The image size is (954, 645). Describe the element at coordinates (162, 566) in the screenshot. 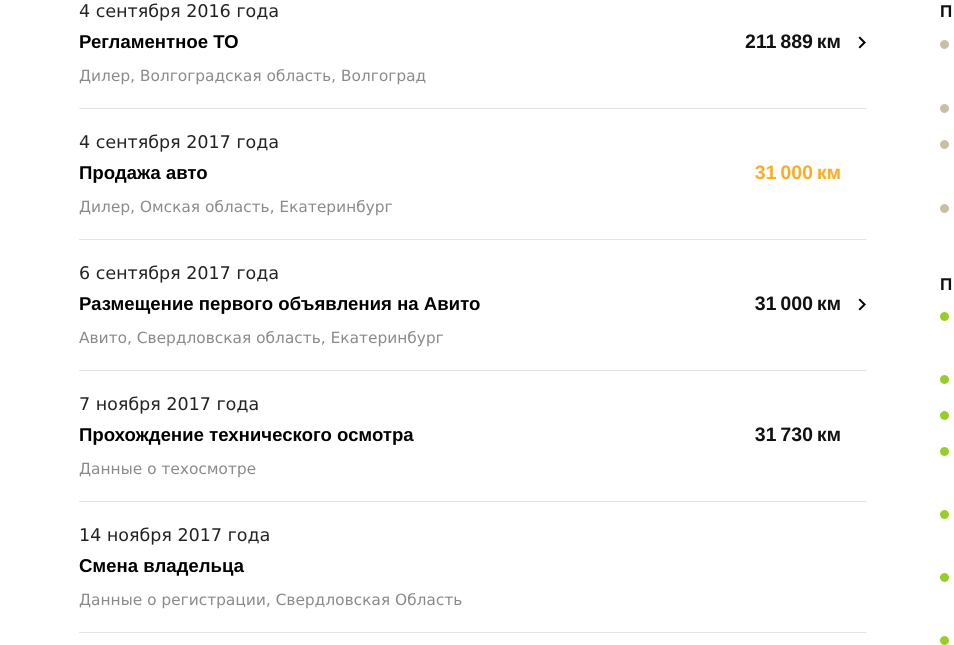

I see `entry-title: Смена владельца` at that location.